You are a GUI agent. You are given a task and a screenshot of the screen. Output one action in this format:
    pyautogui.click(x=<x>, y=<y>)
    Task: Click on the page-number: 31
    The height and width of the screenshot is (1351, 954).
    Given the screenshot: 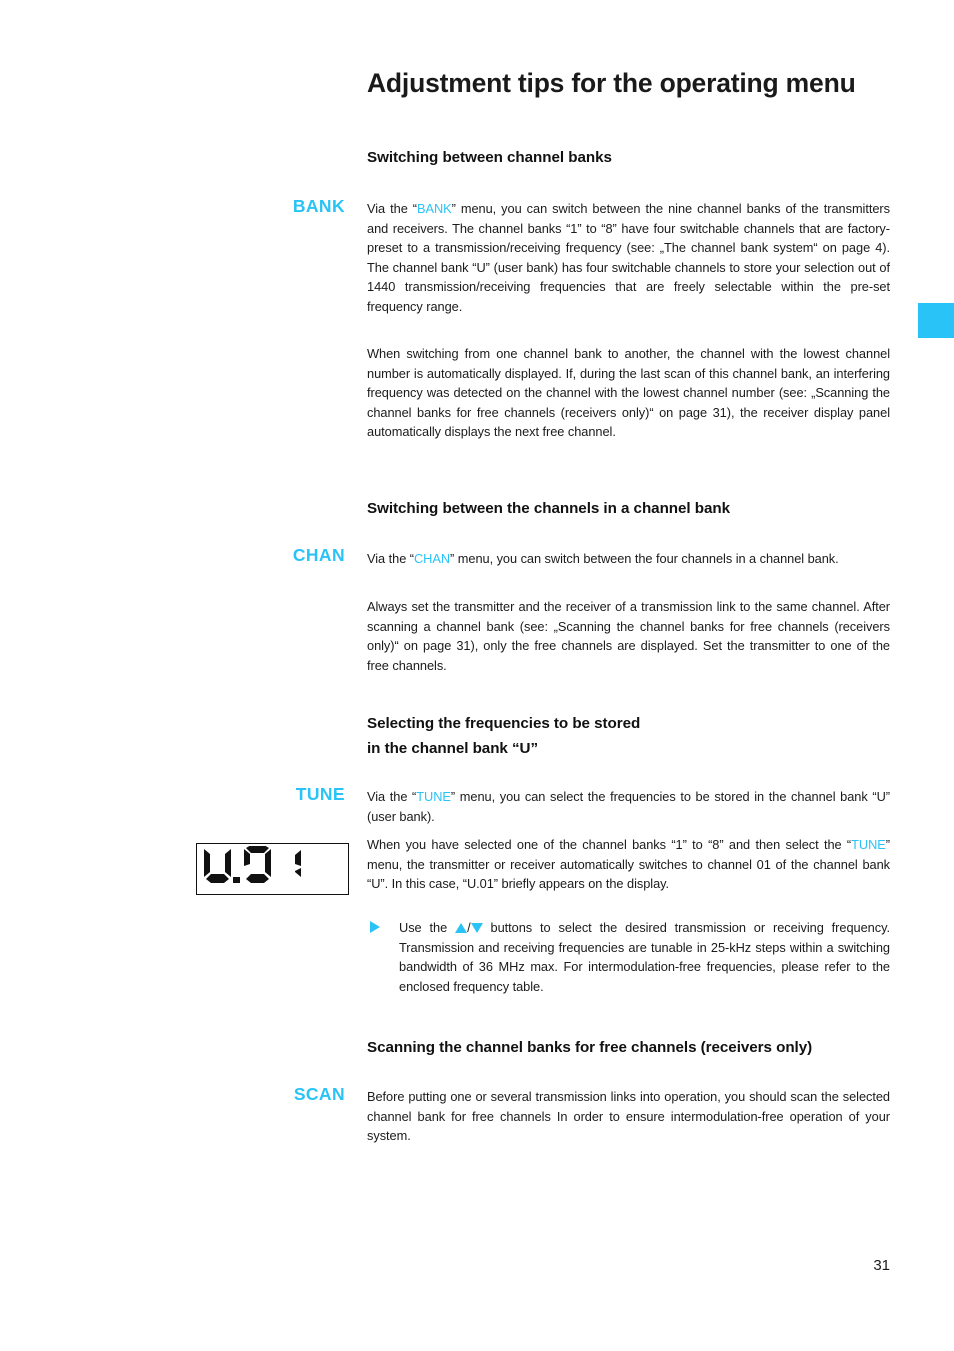 What is the action you would take?
    pyautogui.click(x=881, y=1265)
    